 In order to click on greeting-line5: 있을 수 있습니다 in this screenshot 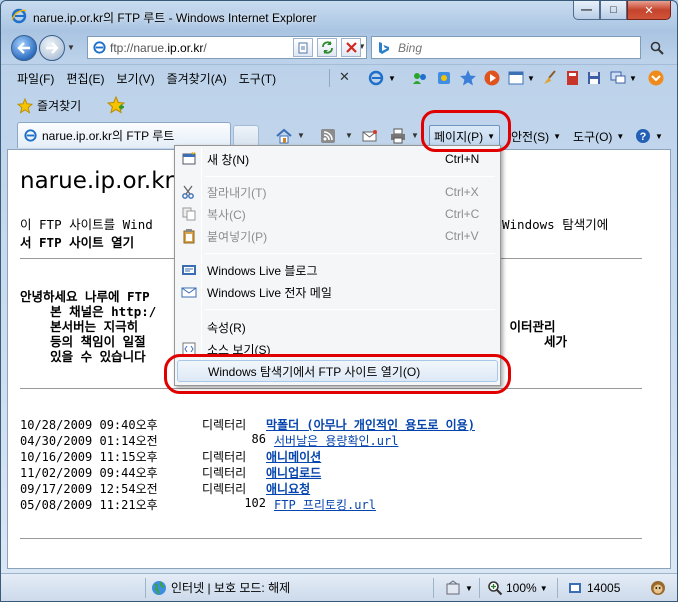, I will do `click(83, 356)`.